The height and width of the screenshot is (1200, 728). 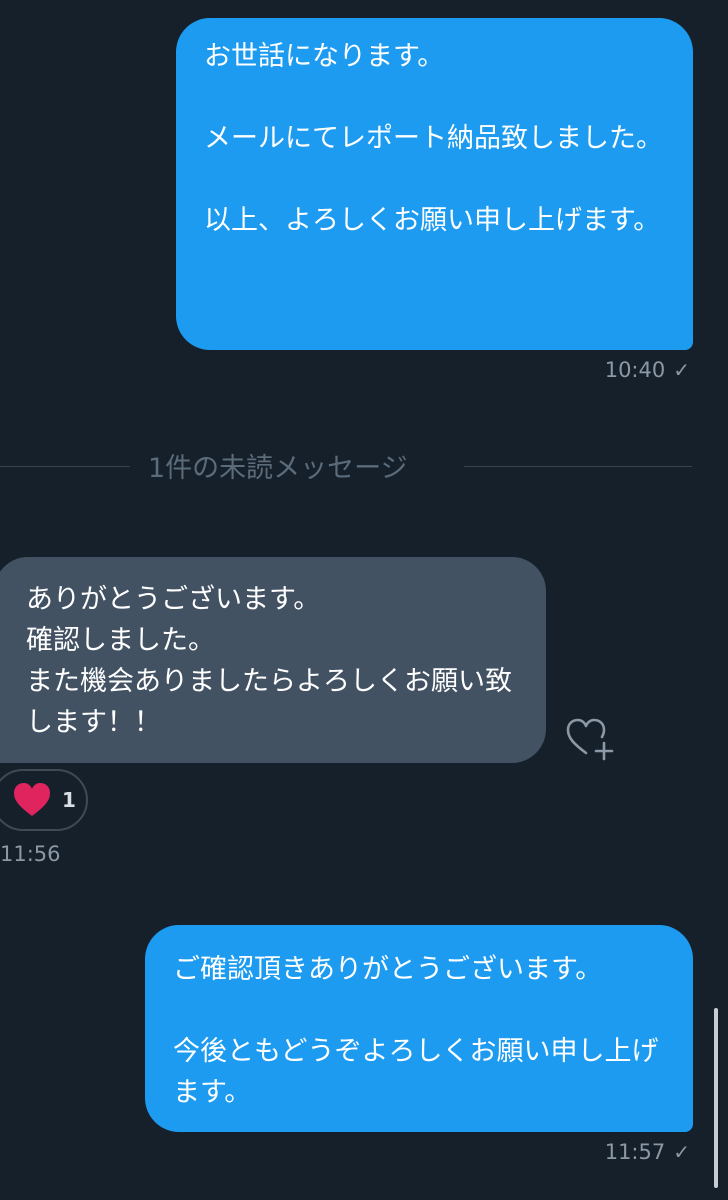 I want to click on message-meta: 11:57 ✓, so click(x=647, y=1152).